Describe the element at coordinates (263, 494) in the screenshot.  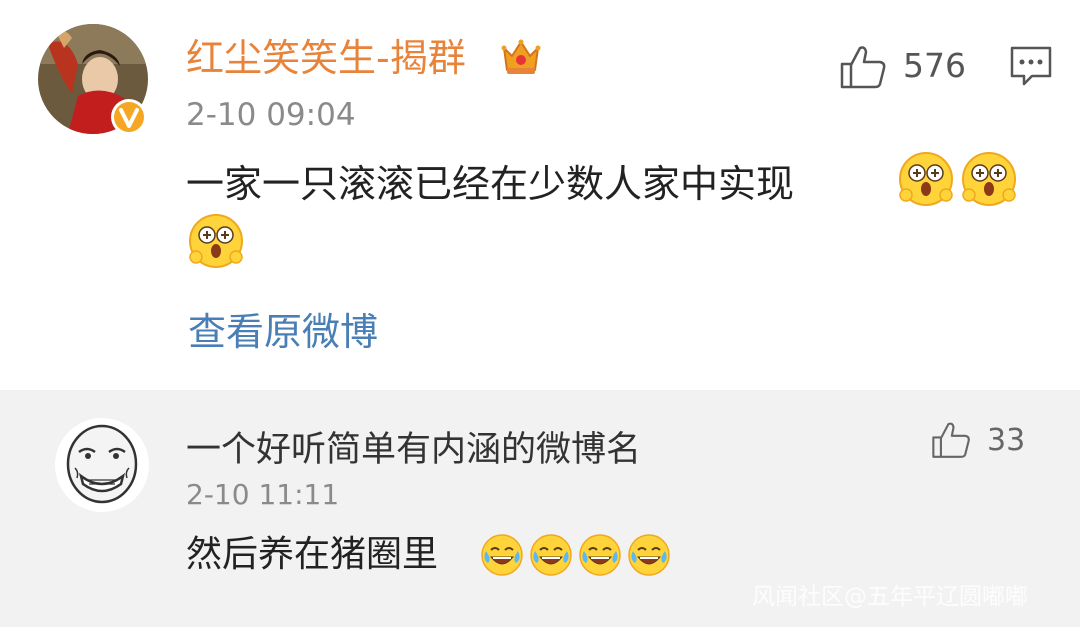
I see `reply-timestamp: 2-10 11:11` at that location.